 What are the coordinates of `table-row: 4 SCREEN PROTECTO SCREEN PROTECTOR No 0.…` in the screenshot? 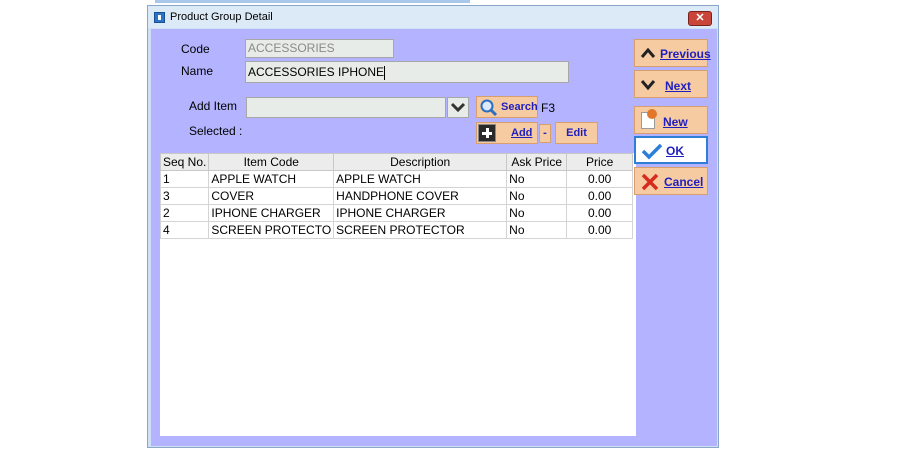 It's located at (396, 230).